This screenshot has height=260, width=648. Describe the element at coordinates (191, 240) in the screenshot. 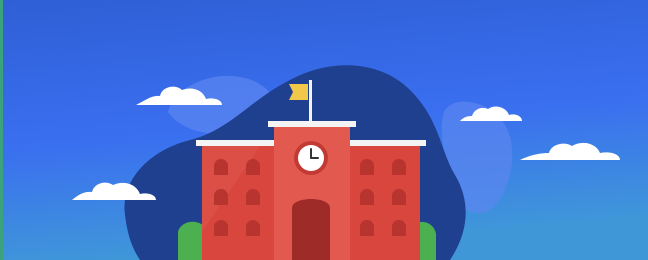

I see `bush-icon` at that location.